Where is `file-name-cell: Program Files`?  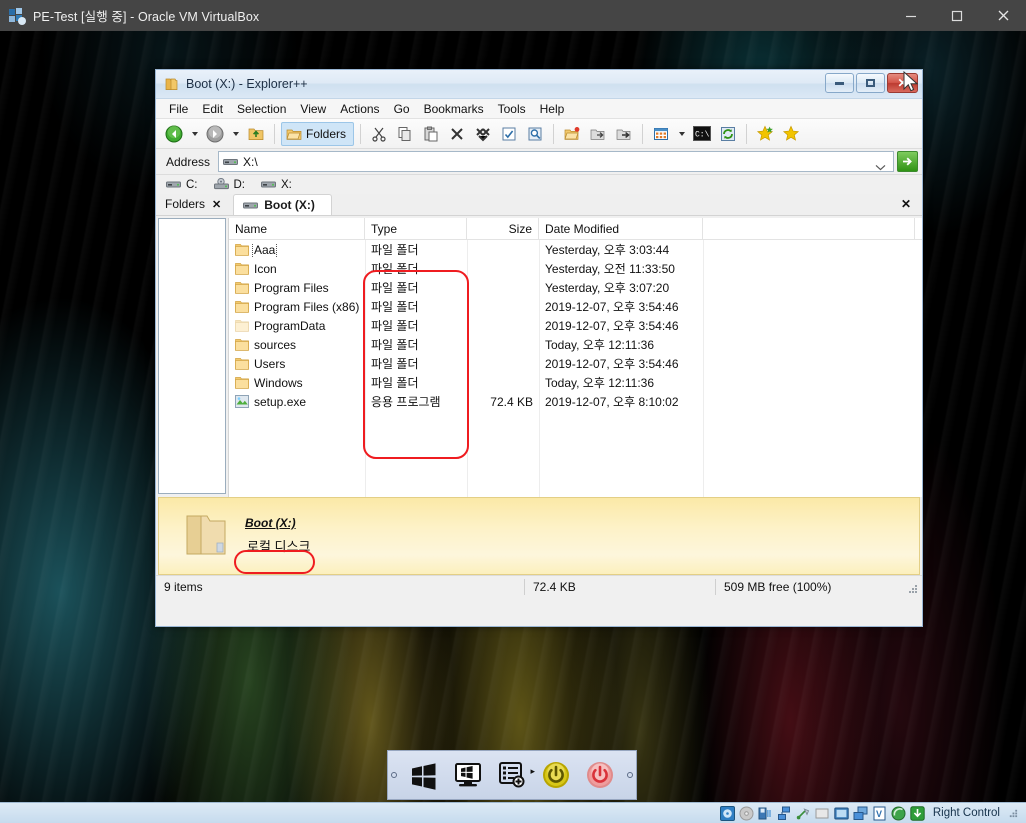
file-name-cell: Program Files is located at coordinates (297, 288).